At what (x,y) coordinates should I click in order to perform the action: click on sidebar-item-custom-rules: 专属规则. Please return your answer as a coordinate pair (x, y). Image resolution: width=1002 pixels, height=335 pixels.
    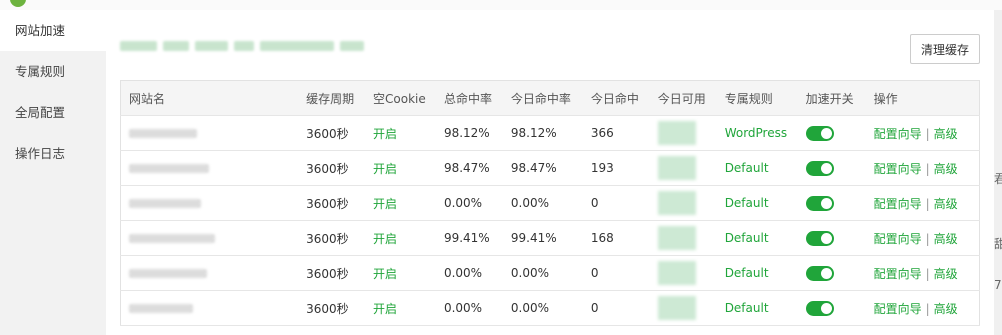
    Looking at the image, I should click on (53, 71).